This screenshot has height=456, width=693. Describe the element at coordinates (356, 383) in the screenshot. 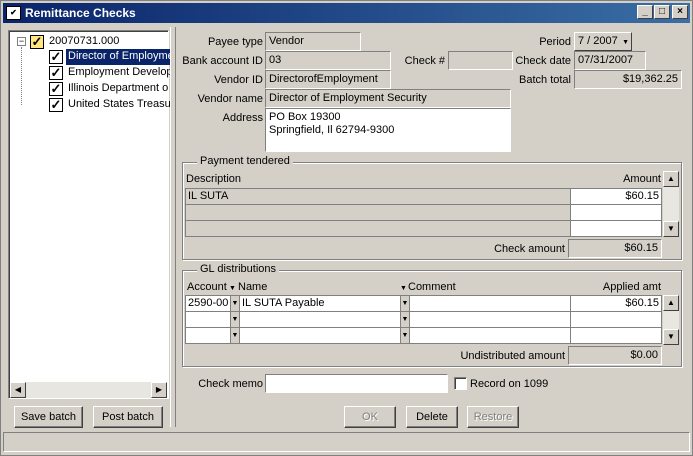

I see `check-memo-input` at that location.